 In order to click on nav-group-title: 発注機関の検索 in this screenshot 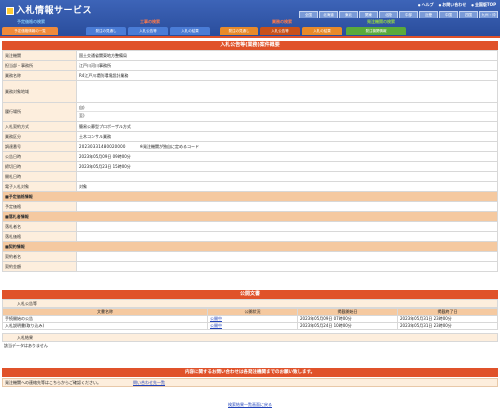, I will do `click(381, 21)`.